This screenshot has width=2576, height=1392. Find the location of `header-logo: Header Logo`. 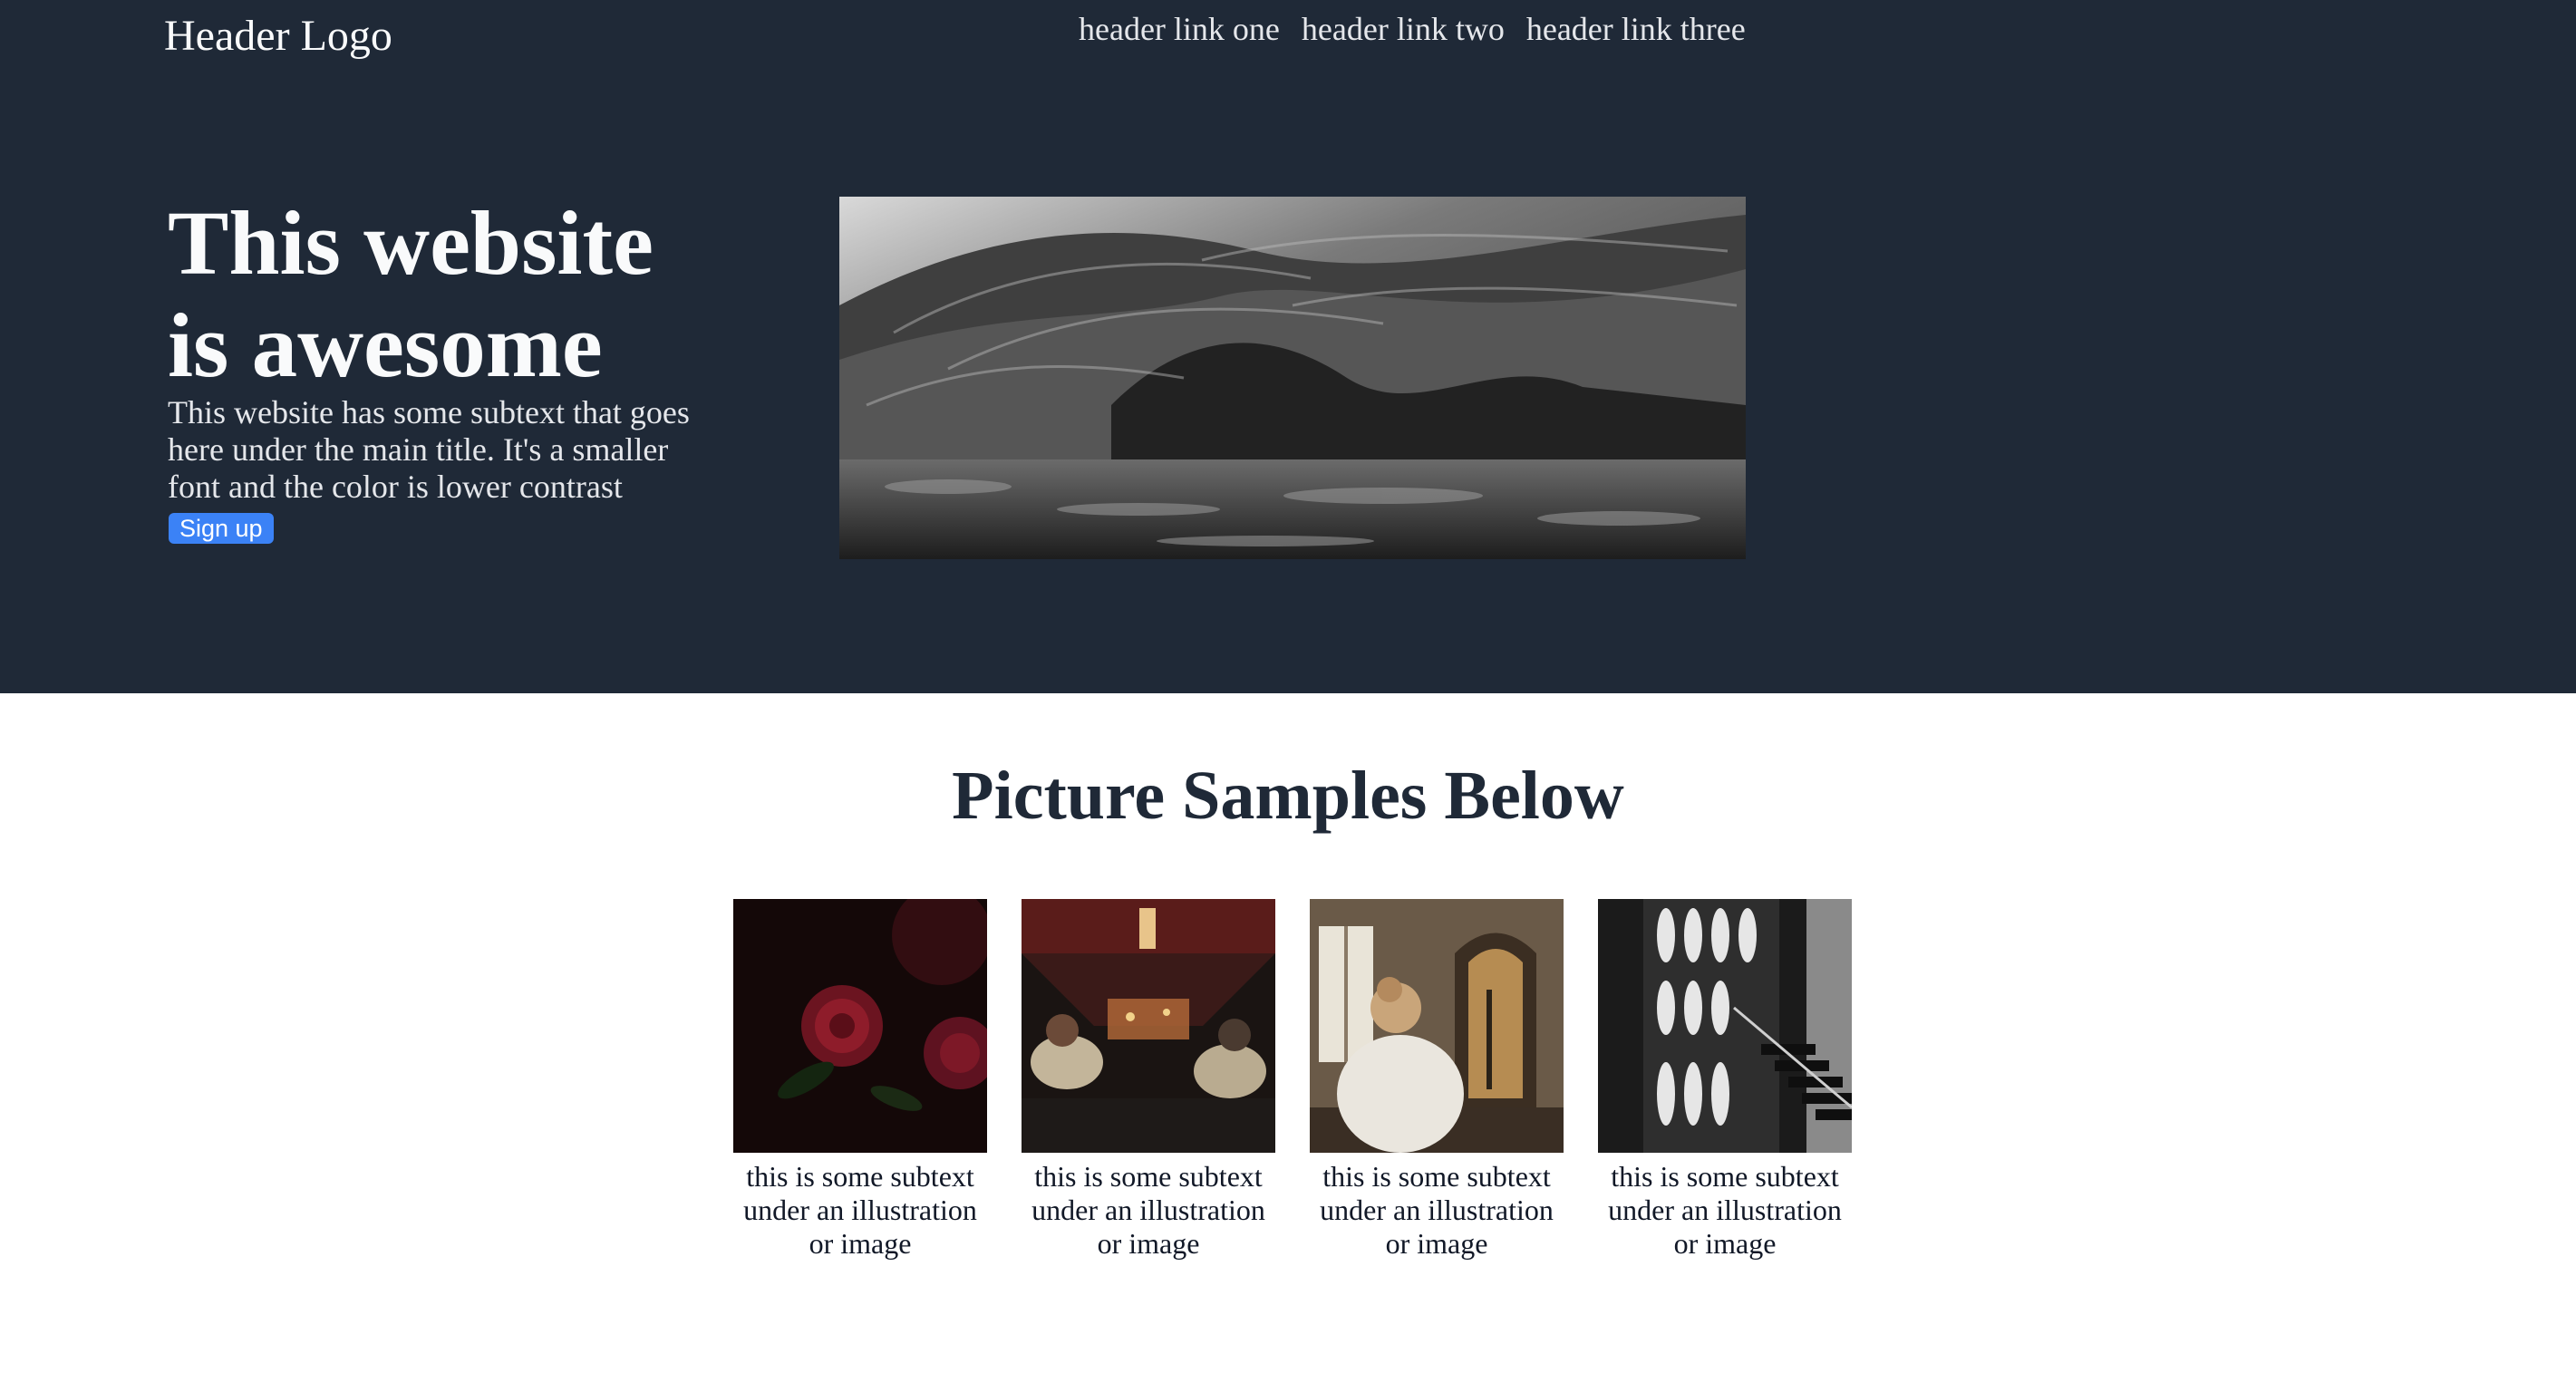

header-logo: Header Logo is located at coordinates (278, 36).